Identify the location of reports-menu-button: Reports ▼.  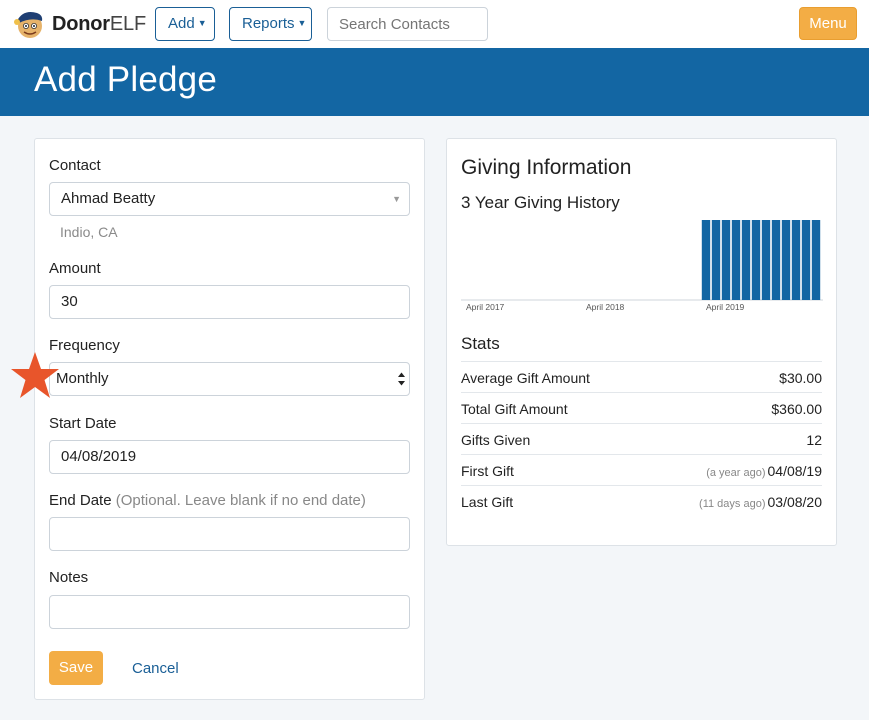
(270, 24).